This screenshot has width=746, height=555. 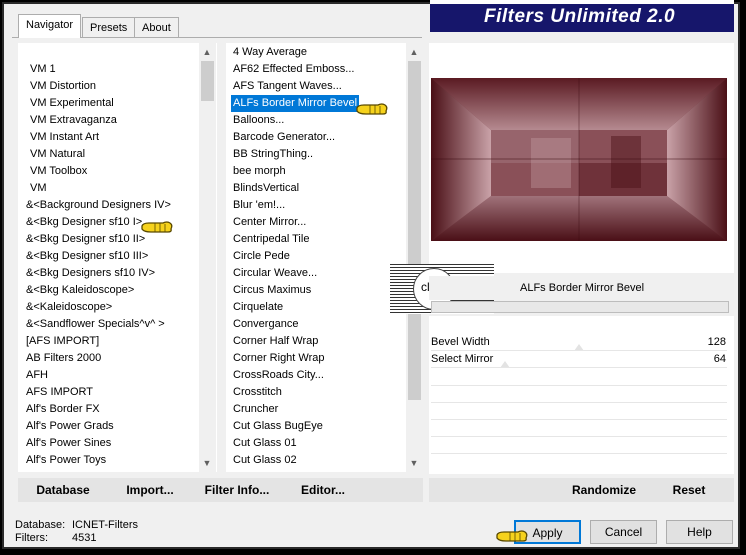 I want to click on category-item: VM Instant Art, so click(x=64, y=137).